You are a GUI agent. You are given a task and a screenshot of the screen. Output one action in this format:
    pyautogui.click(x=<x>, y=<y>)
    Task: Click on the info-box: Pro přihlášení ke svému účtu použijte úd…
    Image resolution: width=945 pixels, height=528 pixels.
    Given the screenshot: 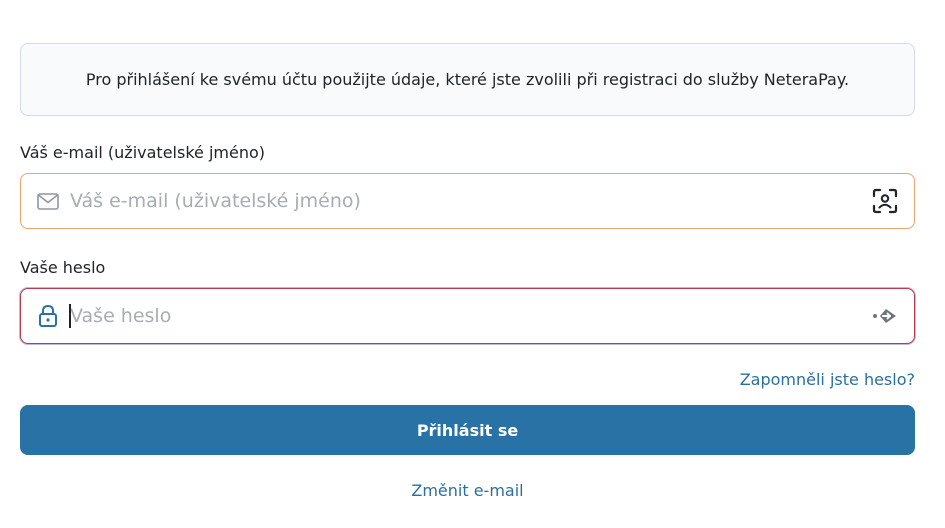 What is the action you would take?
    pyautogui.click(x=467, y=79)
    